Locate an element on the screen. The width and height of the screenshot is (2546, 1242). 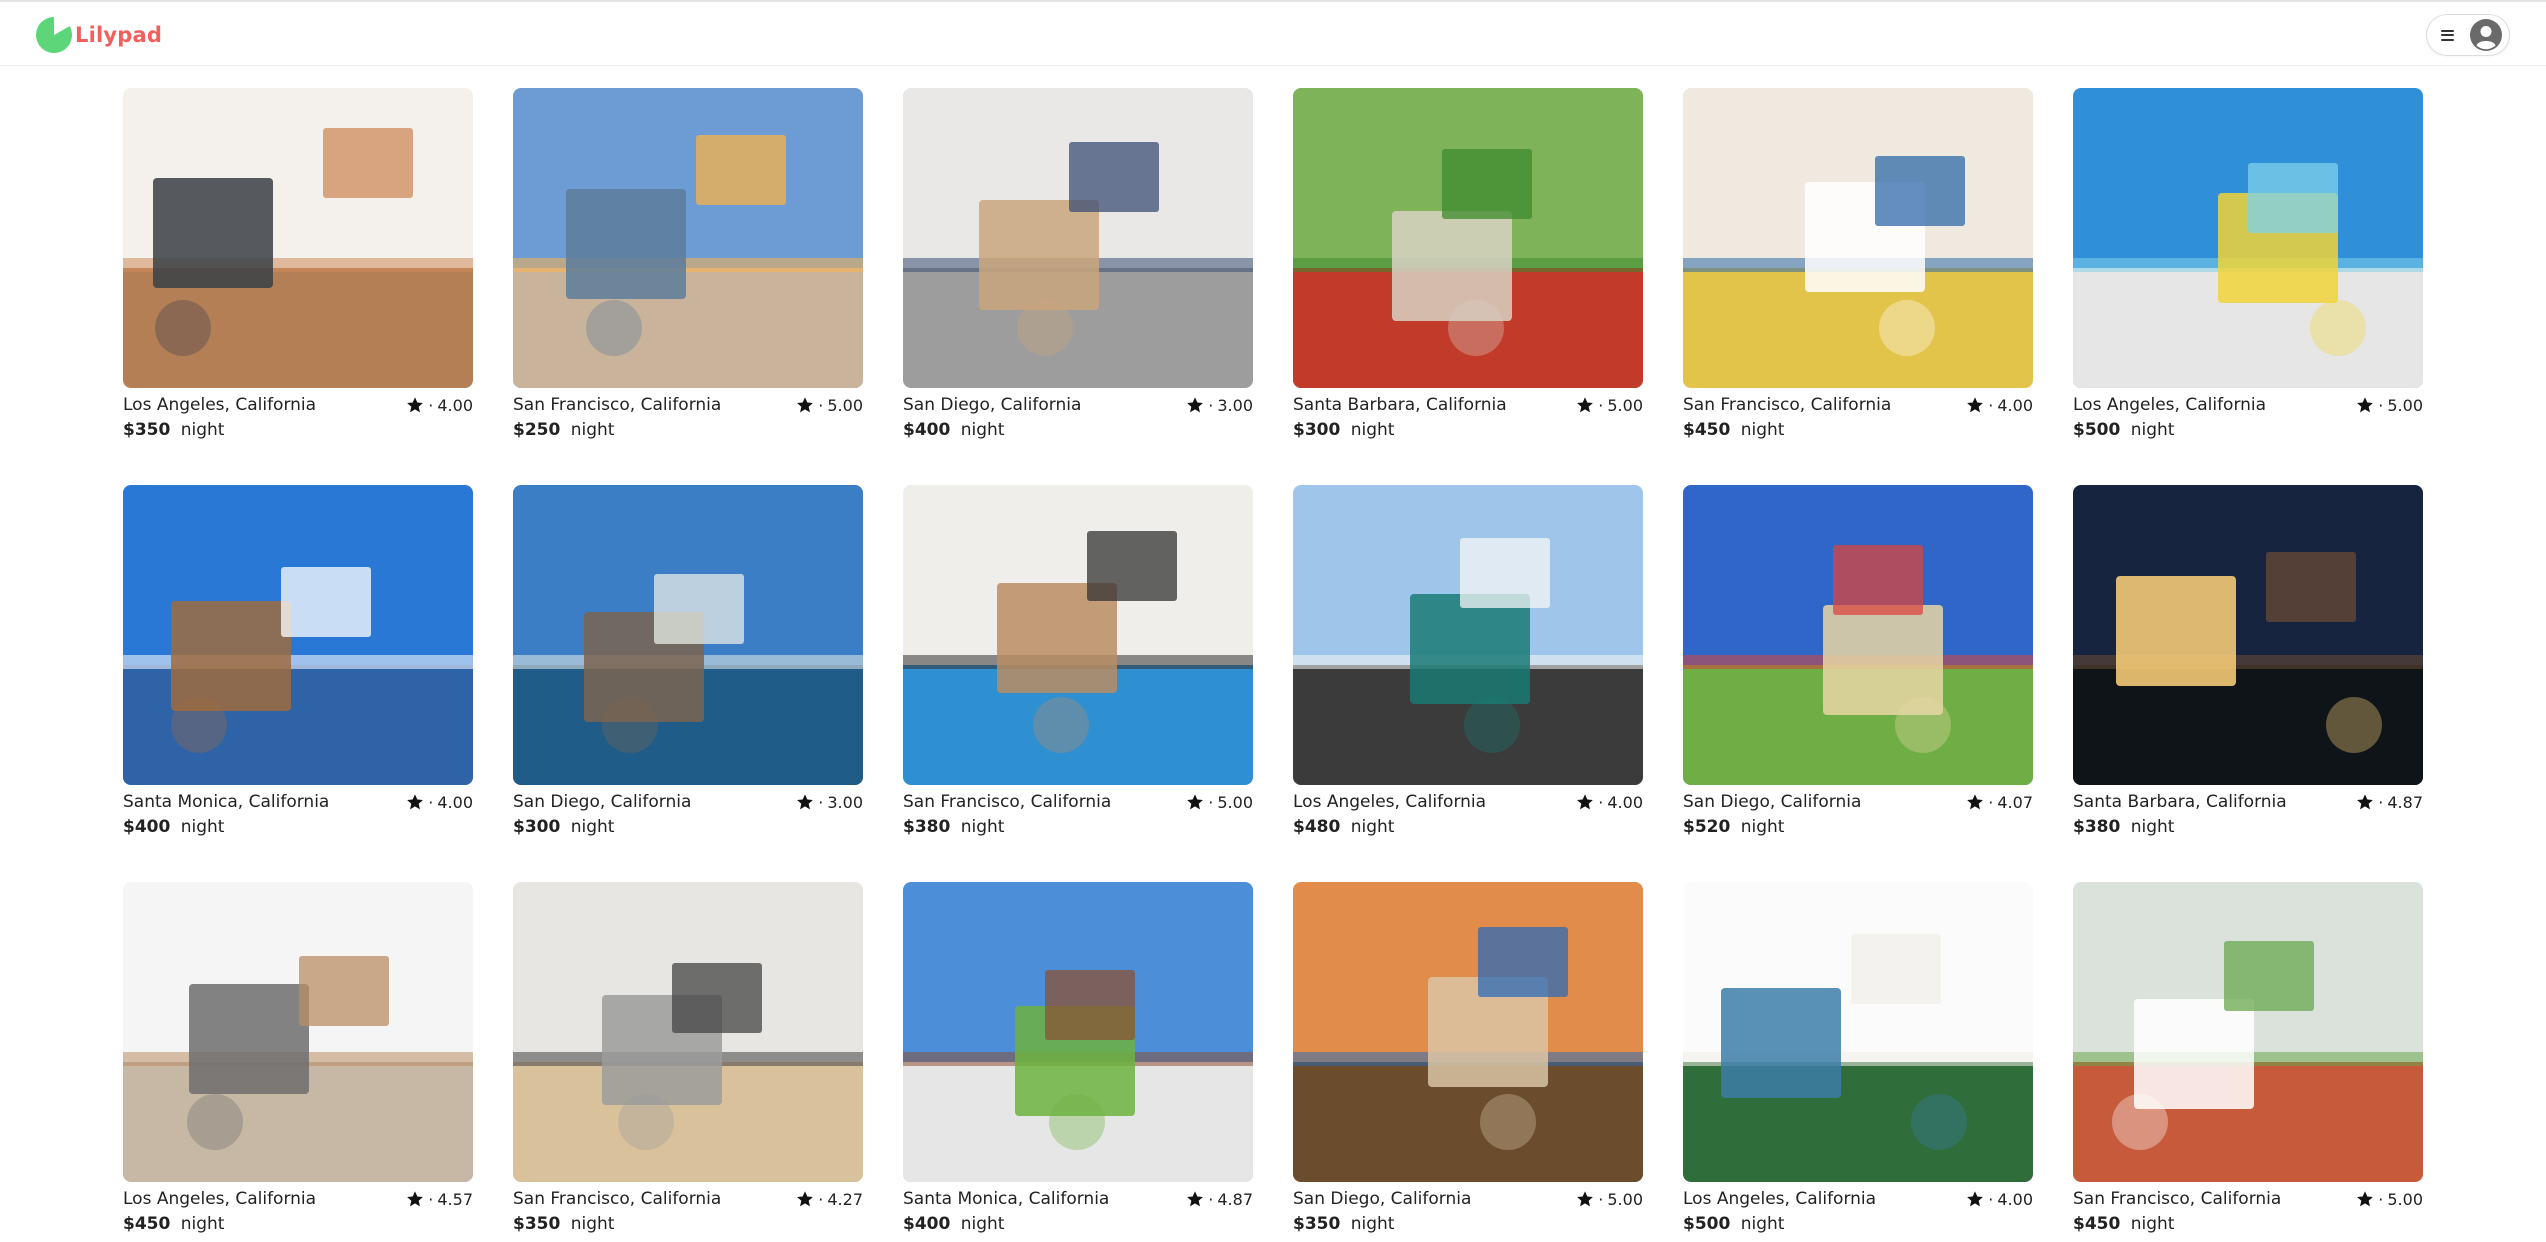
listing-price-row: $520 night is located at coordinates (1733, 828).